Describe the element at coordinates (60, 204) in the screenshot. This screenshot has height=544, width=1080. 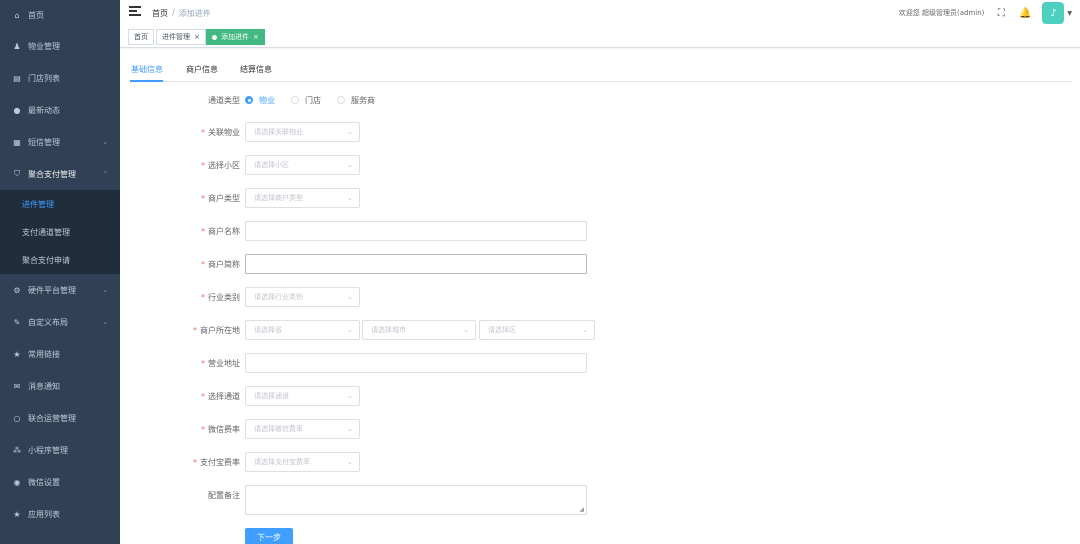
I see `sidebar-item-jinjian: 进件管理` at that location.